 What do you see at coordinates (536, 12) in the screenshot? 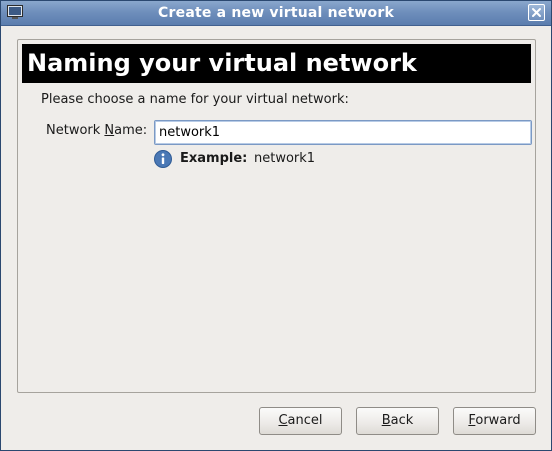
I see `close-icon` at bounding box center [536, 12].